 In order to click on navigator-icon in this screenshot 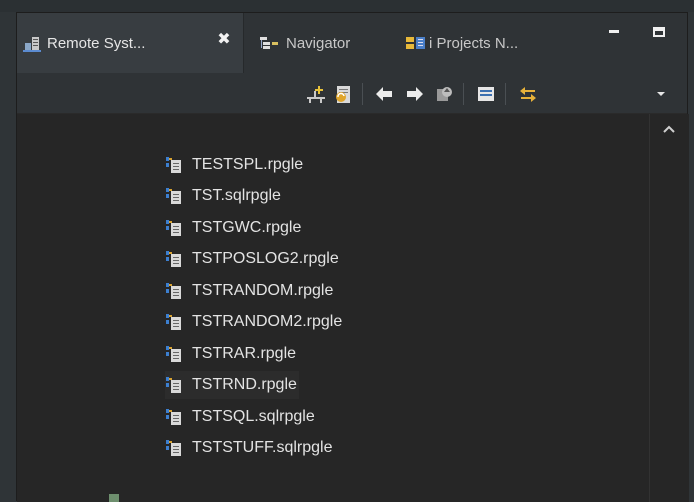, I will do `click(269, 43)`.